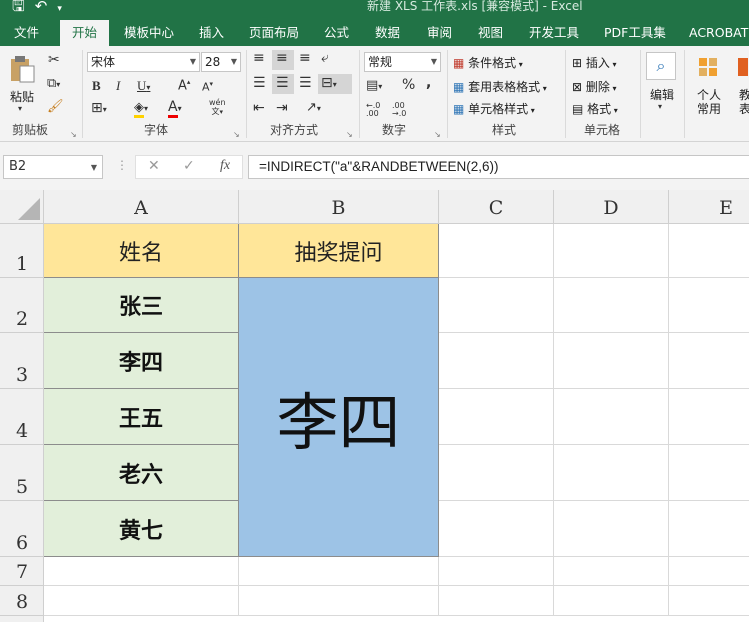 The image size is (749, 622). Describe the element at coordinates (709, 417) in the screenshot. I see `cell-e4` at that location.